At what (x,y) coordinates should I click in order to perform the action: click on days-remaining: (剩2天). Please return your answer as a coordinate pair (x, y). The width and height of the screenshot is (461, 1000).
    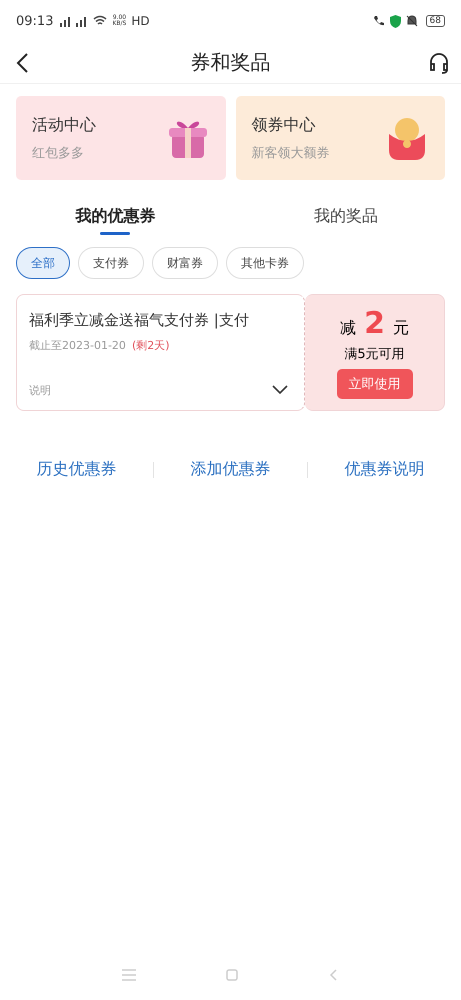
    Looking at the image, I should click on (151, 345).